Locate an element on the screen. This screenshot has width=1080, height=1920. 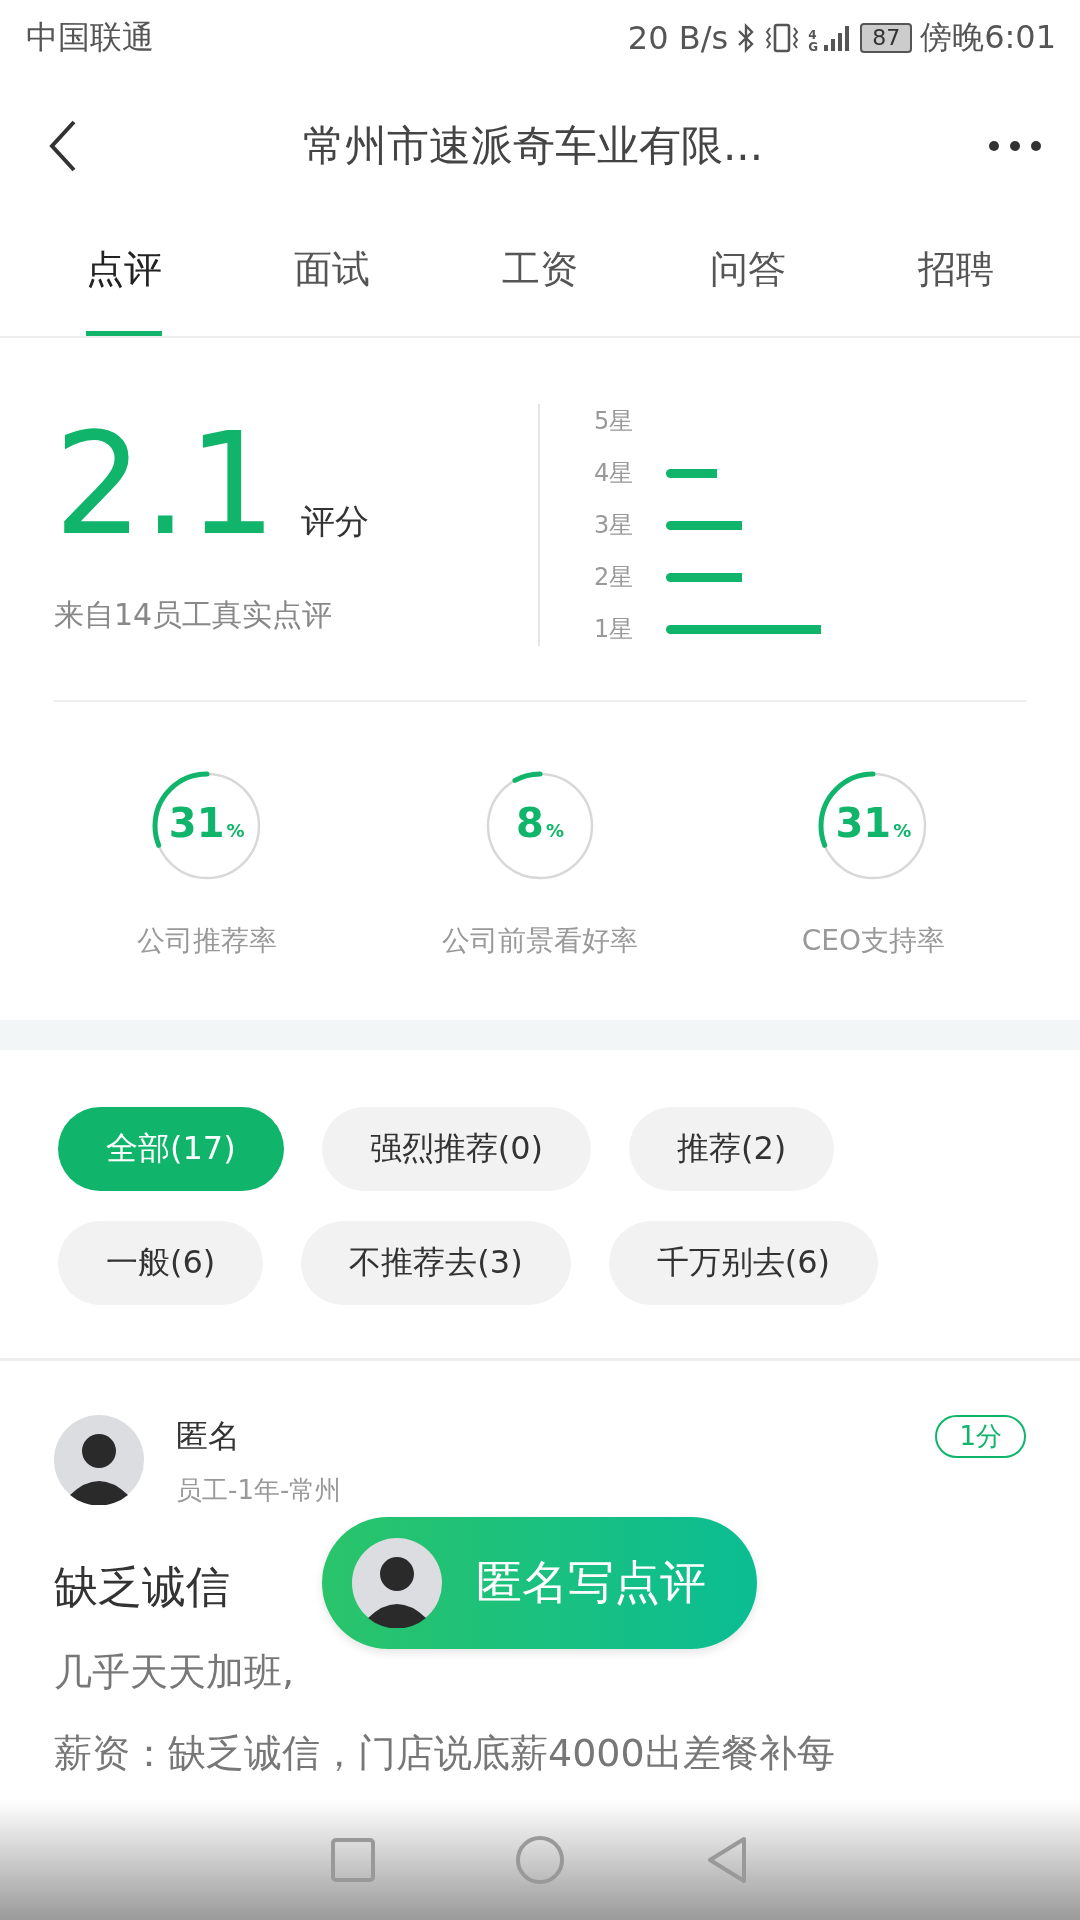
score-label: 评分 is located at coordinates (334, 521).